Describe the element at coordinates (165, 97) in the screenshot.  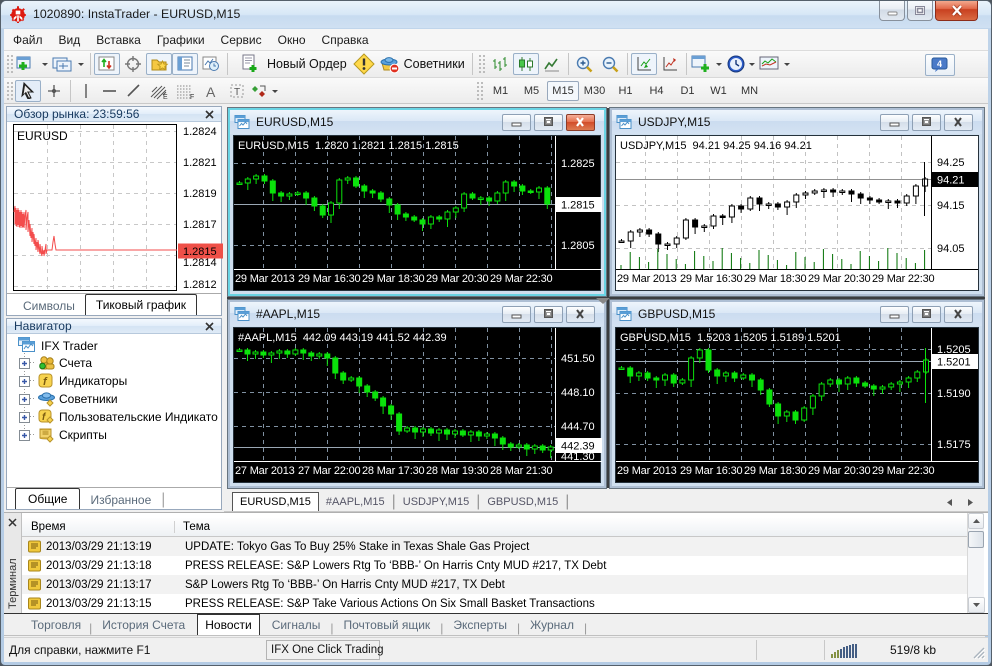
I see `svg-text: E` at that location.